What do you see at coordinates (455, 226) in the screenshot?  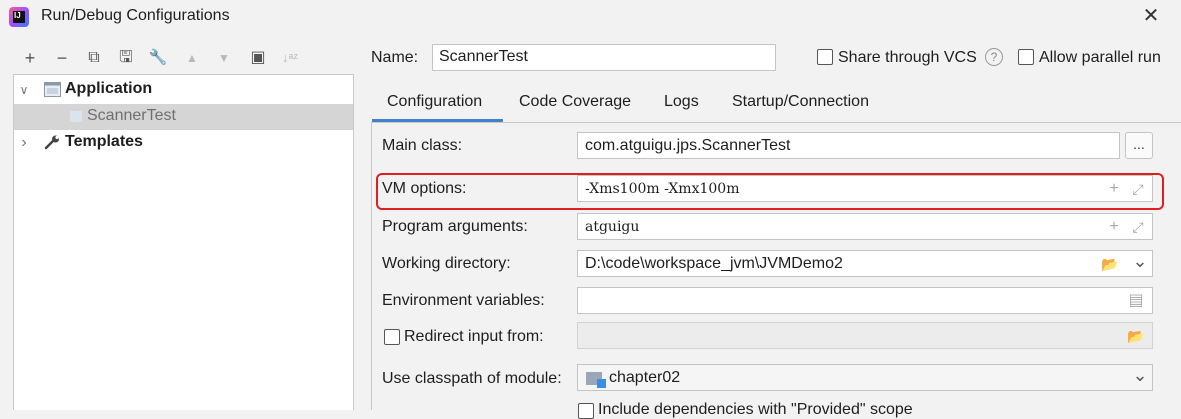 I see `program-arguments-label: Program arguments:` at bounding box center [455, 226].